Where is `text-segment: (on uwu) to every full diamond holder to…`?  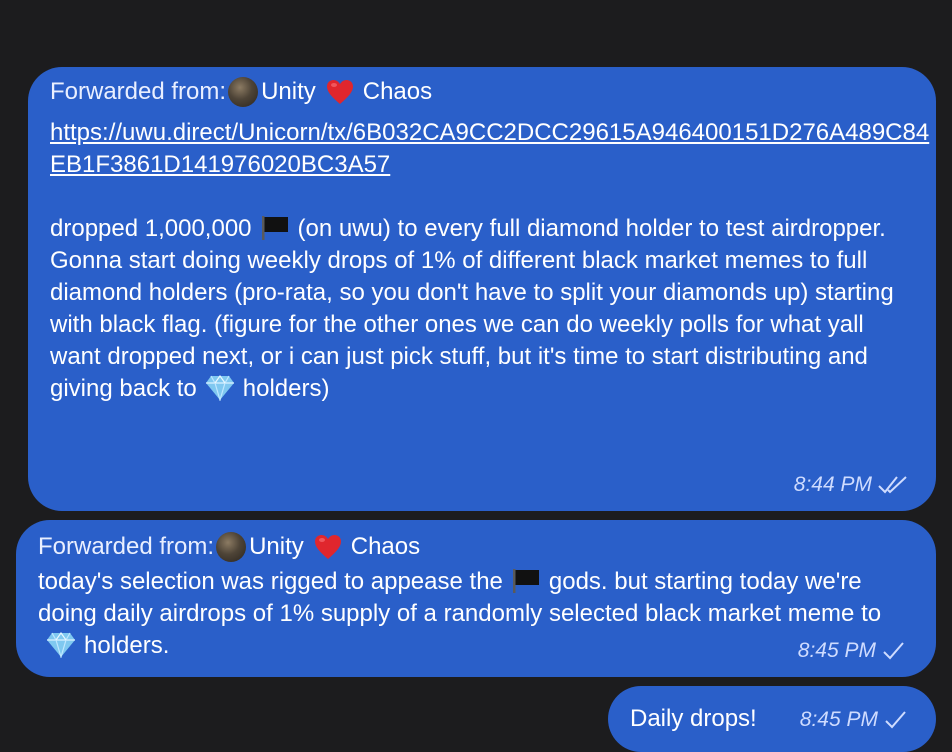
text-segment: (on uwu) to every full diamond holder to… is located at coordinates (591, 228).